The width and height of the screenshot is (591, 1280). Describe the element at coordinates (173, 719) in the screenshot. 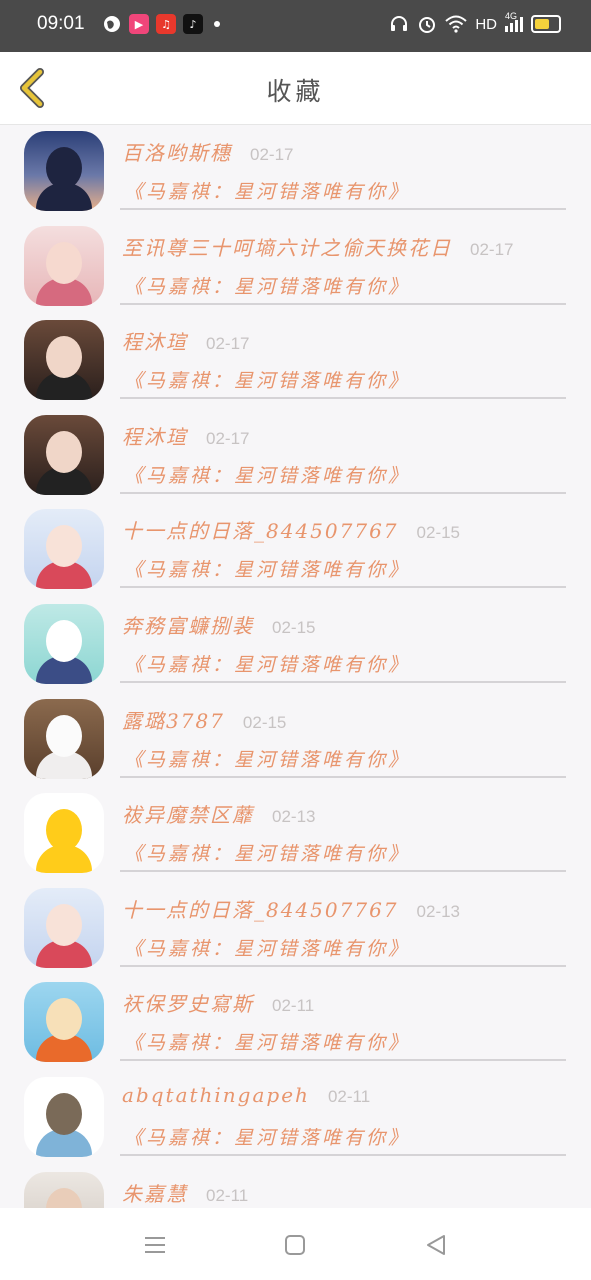

I see `user-name: 露璐3787` at that location.